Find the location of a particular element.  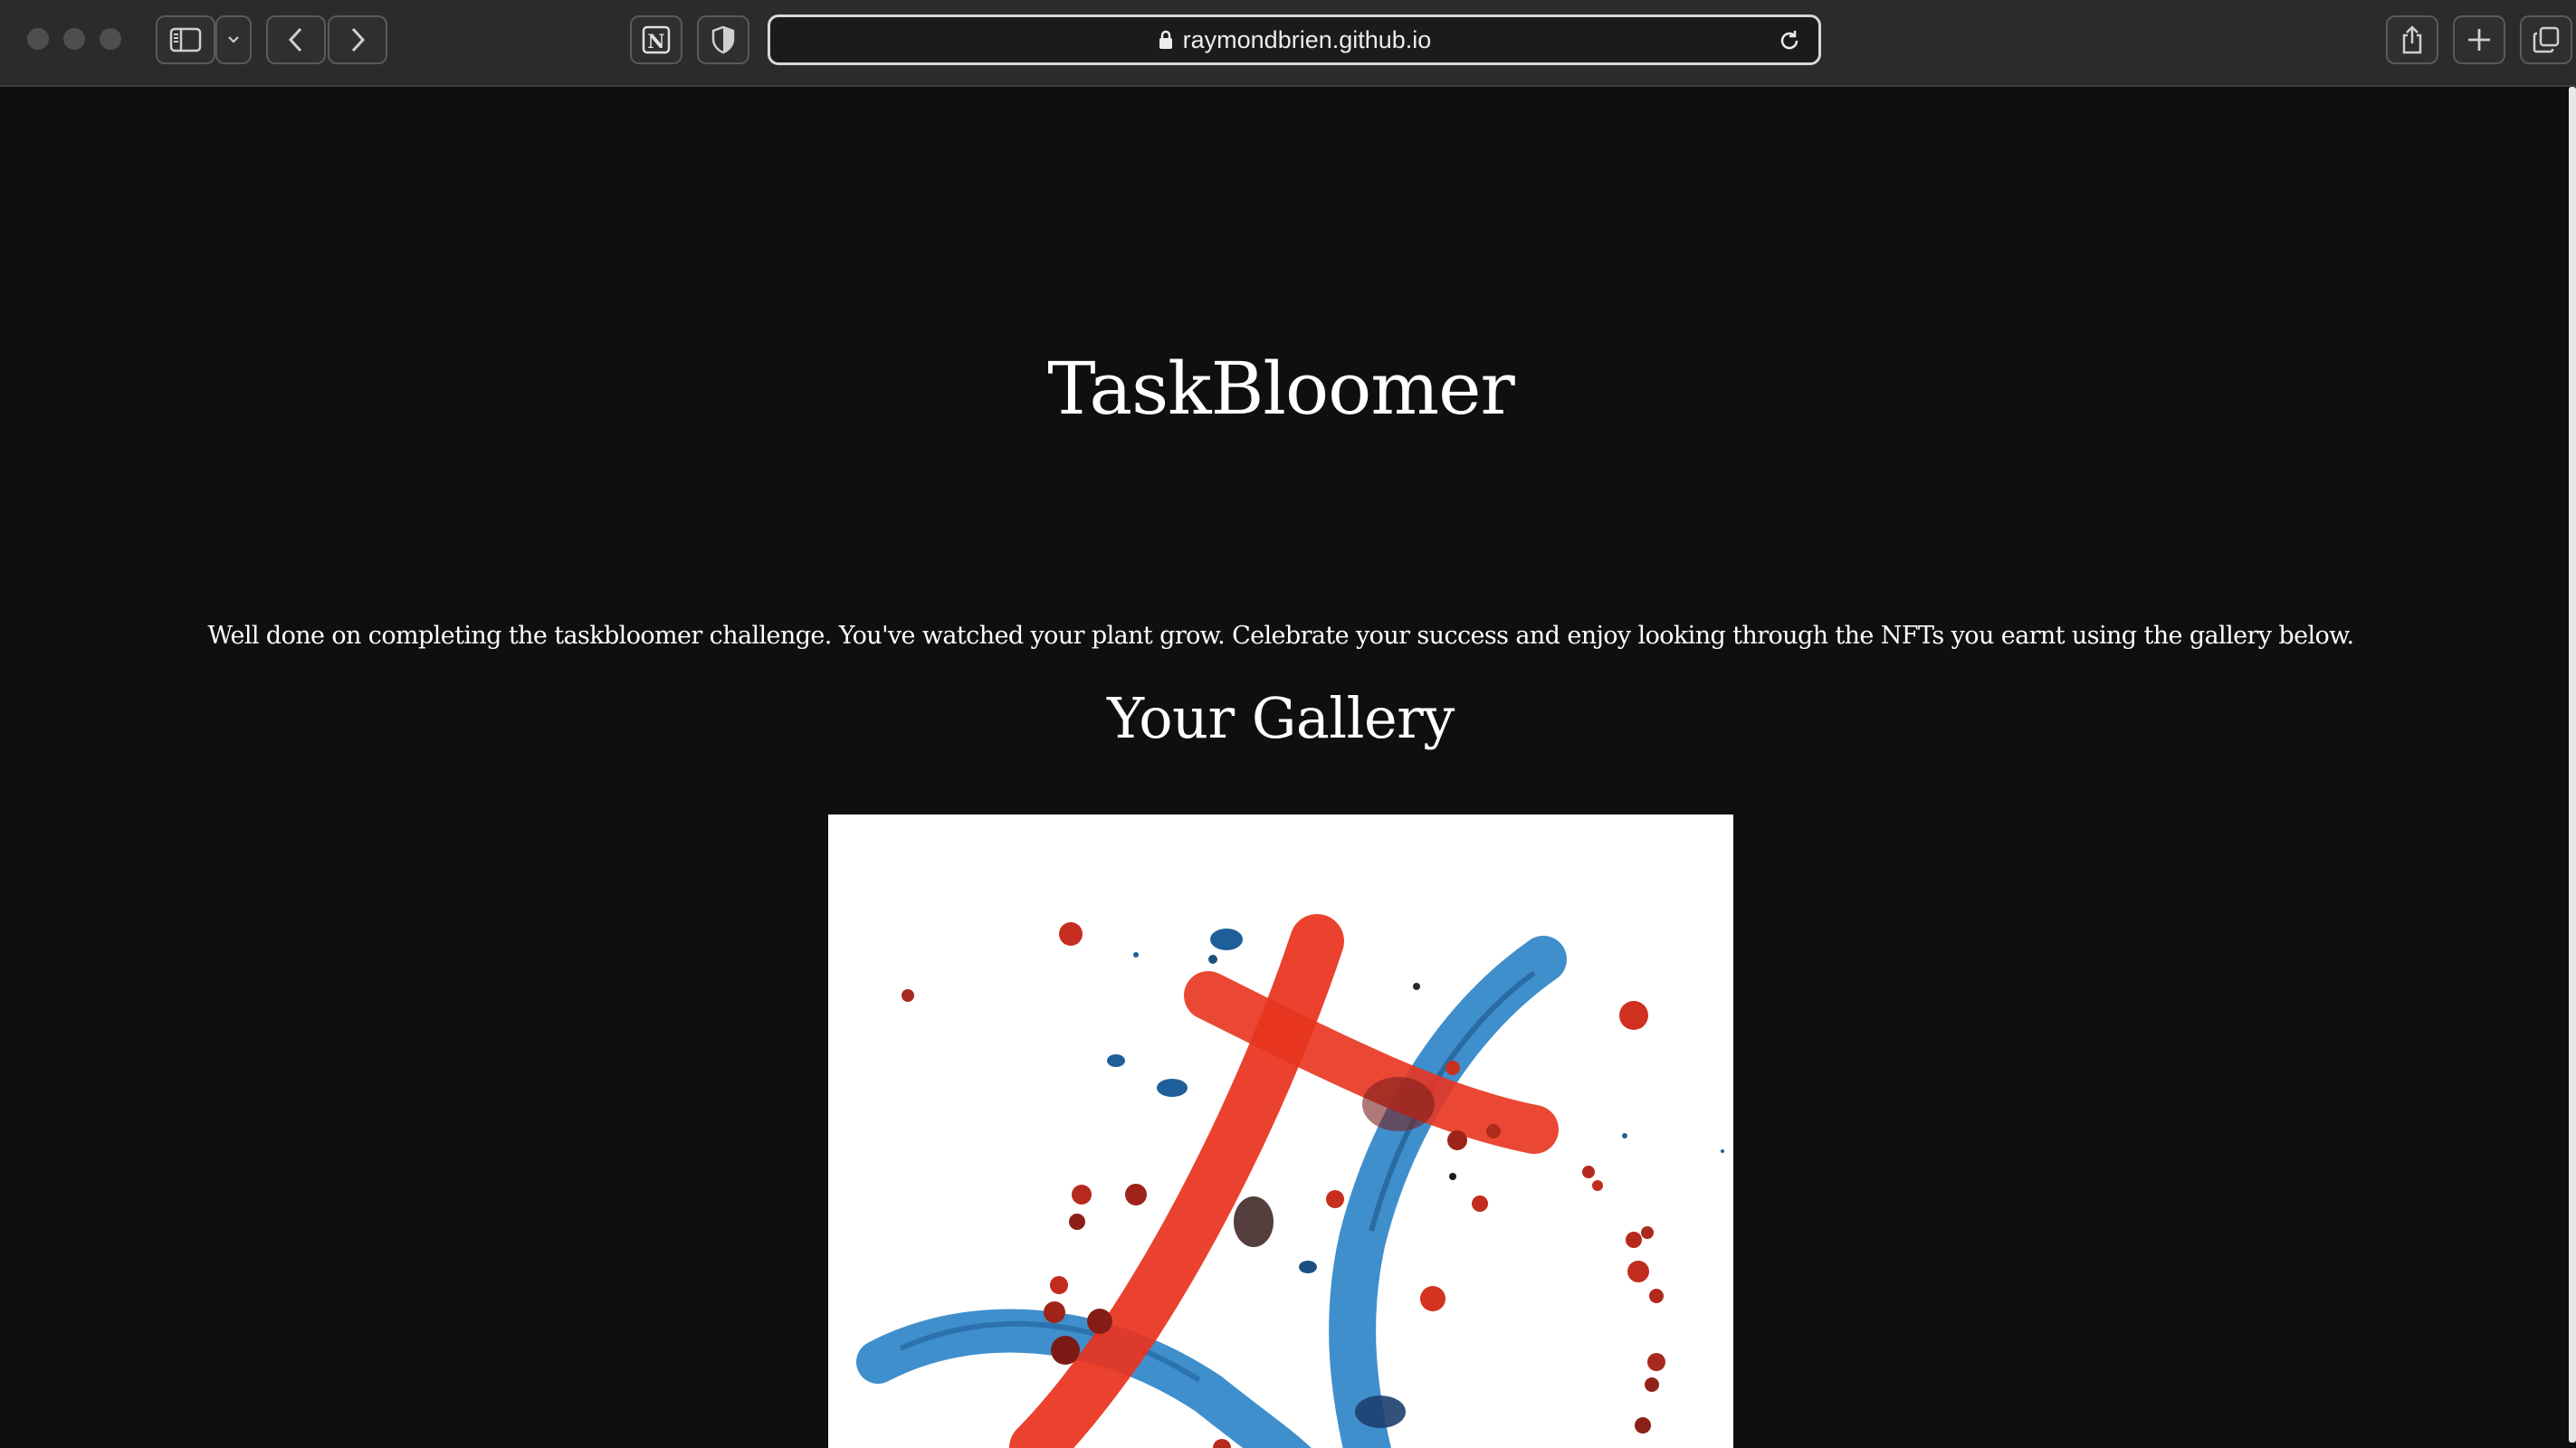

sidebar-dropdown-button is located at coordinates (233, 39).